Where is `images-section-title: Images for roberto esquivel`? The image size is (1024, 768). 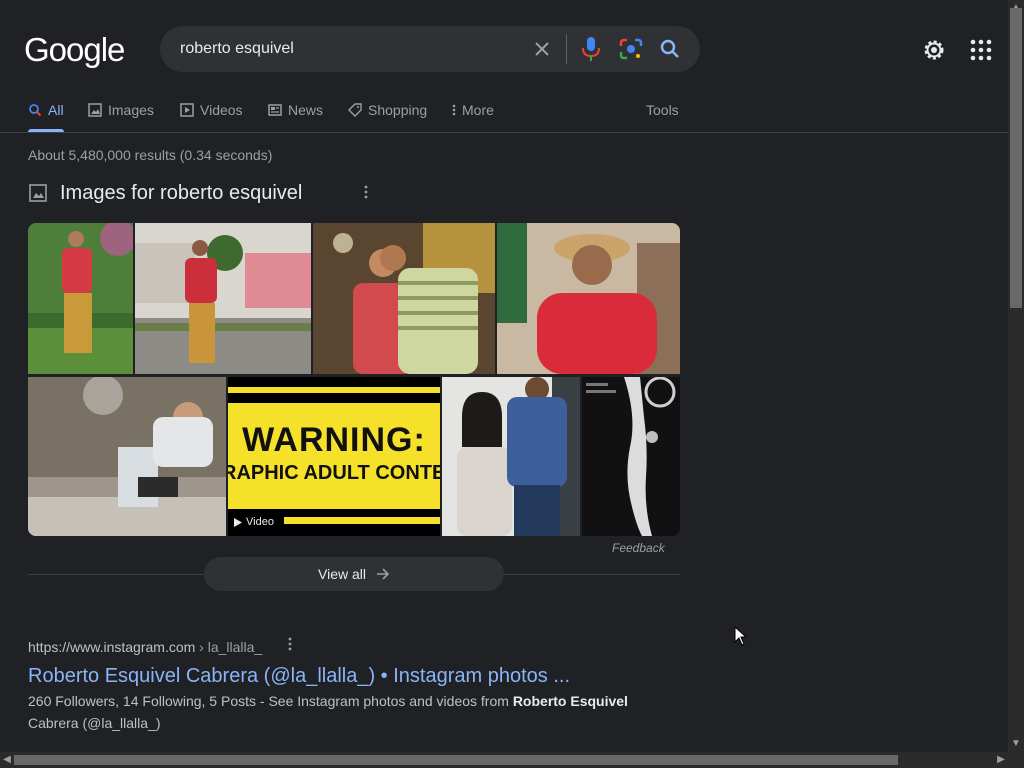 images-section-title: Images for roberto esquivel is located at coordinates (181, 193).